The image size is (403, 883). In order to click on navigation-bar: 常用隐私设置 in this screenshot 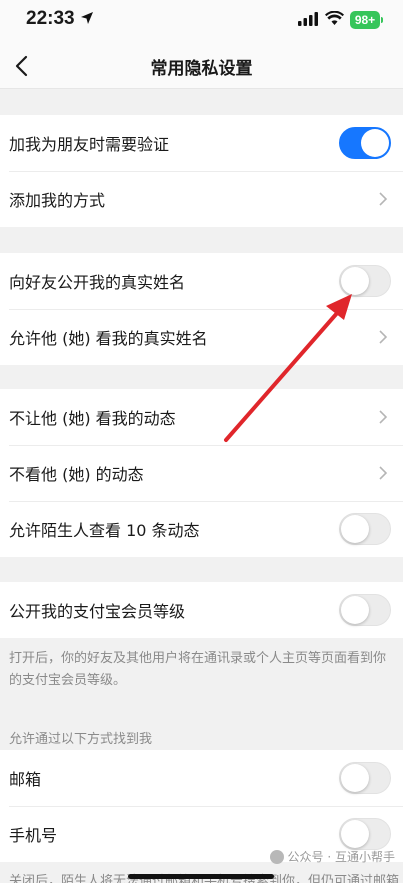, I will do `click(201, 65)`.